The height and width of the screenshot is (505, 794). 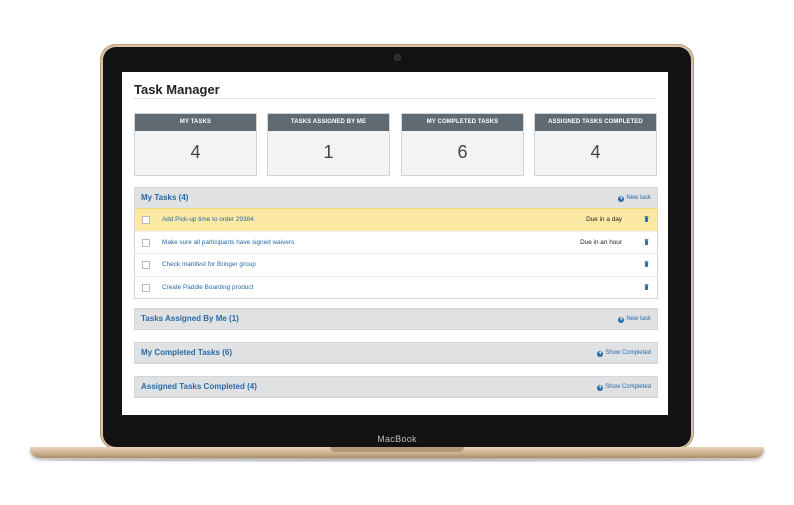 I want to click on card-tasks-assigned-by-me: TASKS ASSIGNED BY ME 1, so click(x=328, y=144).